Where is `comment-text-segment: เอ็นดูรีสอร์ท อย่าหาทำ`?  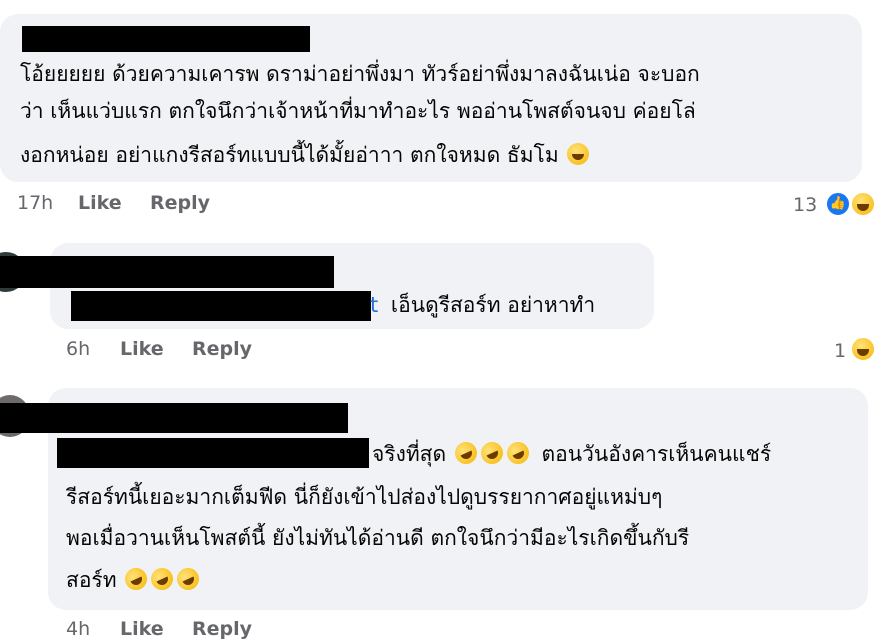 comment-text-segment: เอ็นดูรีสอร์ท อย่าหาทำ is located at coordinates (493, 305).